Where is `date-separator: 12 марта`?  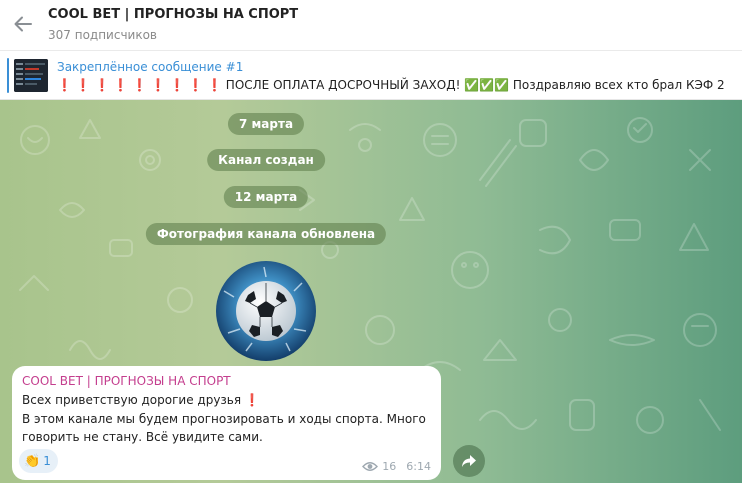
date-separator: 12 марта is located at coordinates (266, 197).